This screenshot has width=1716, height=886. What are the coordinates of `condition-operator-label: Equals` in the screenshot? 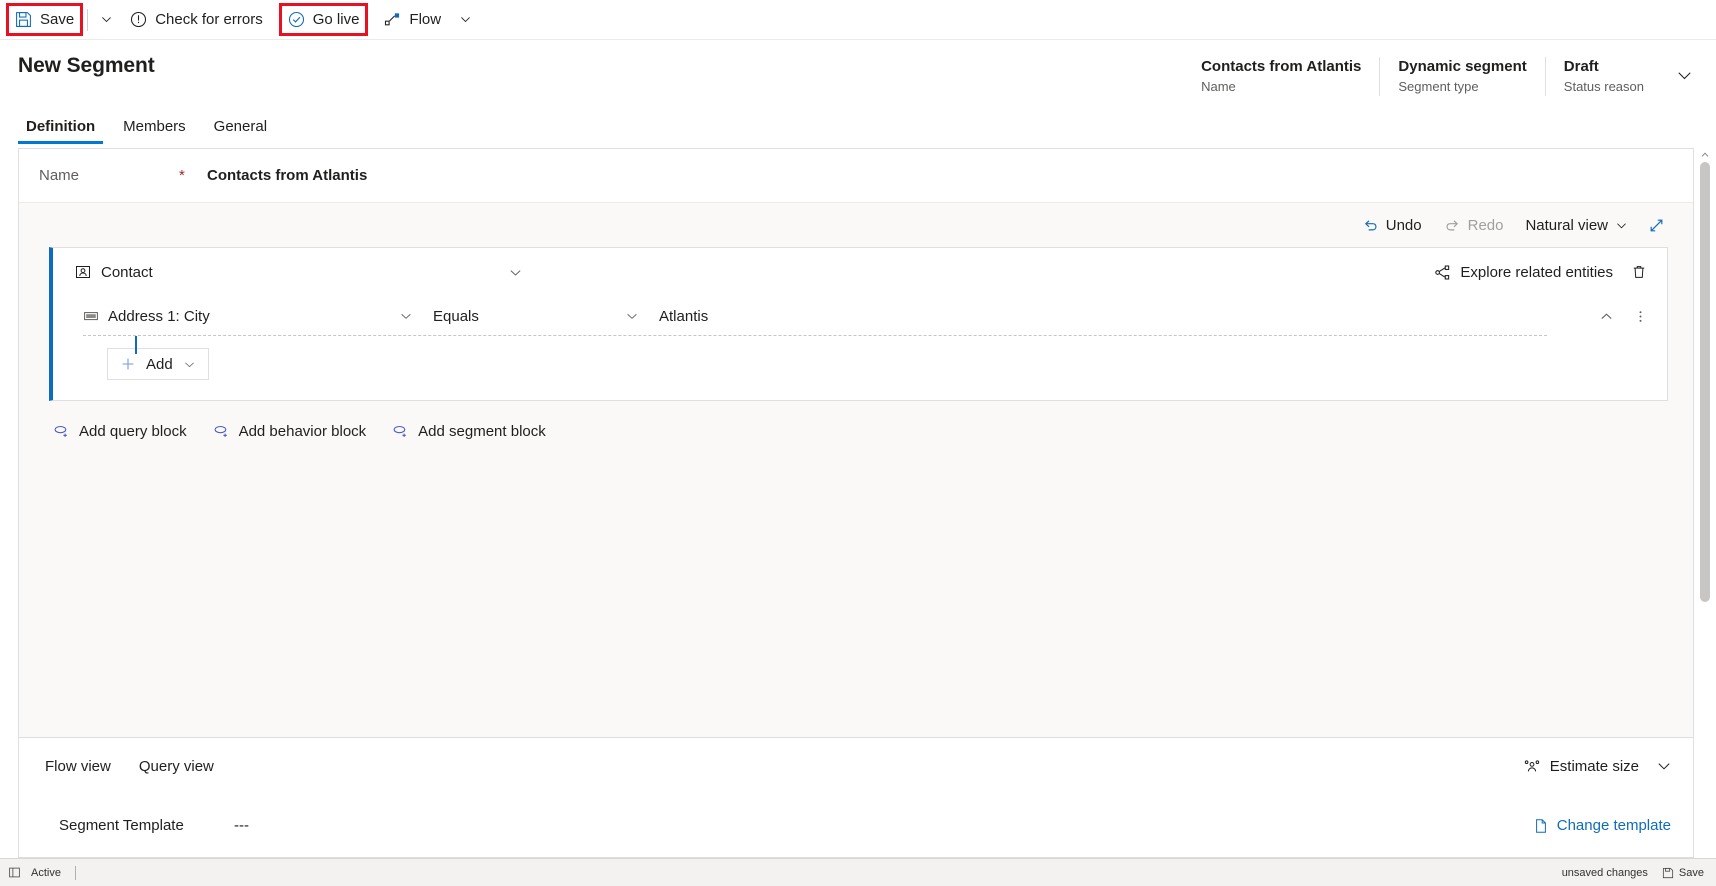 It's located at (456, 316).